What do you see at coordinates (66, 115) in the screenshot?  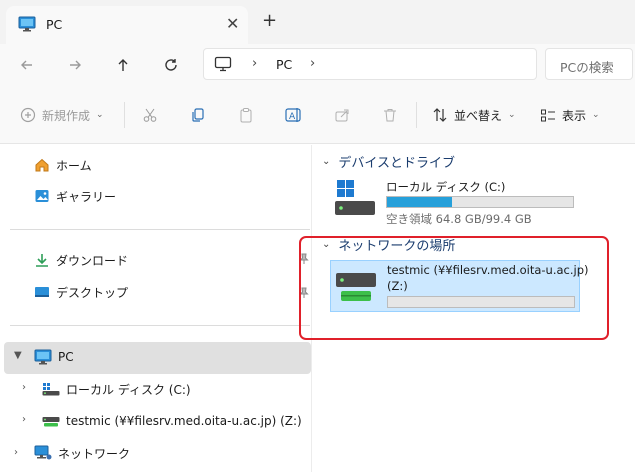 I see `new-label: 新規作成` at bounding box center [66, 115].